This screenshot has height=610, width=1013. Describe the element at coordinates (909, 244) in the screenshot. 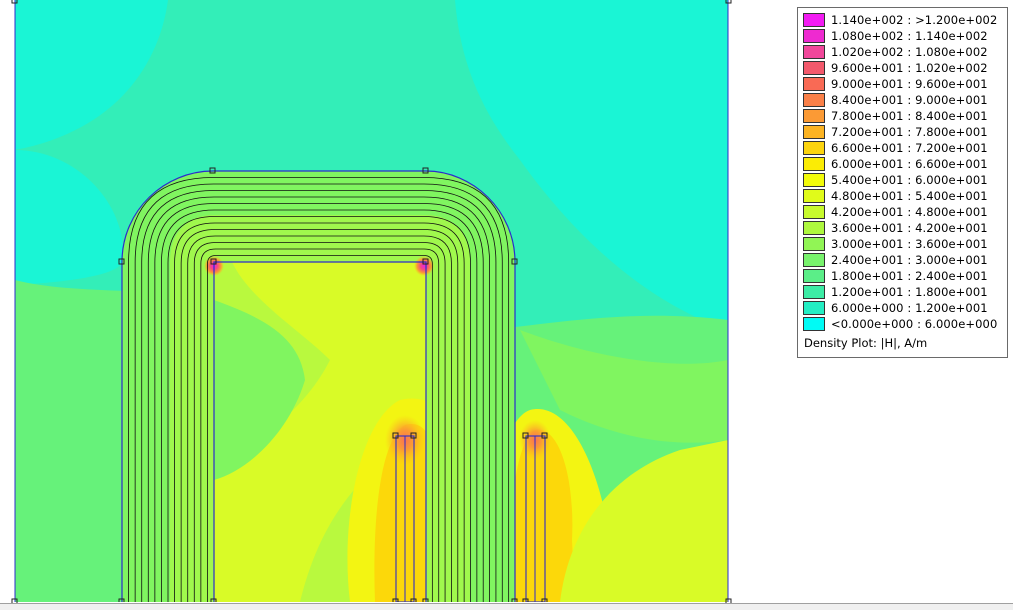

I see `legend-range-label: 3.000e+001 : 3.600e+001` at that location.